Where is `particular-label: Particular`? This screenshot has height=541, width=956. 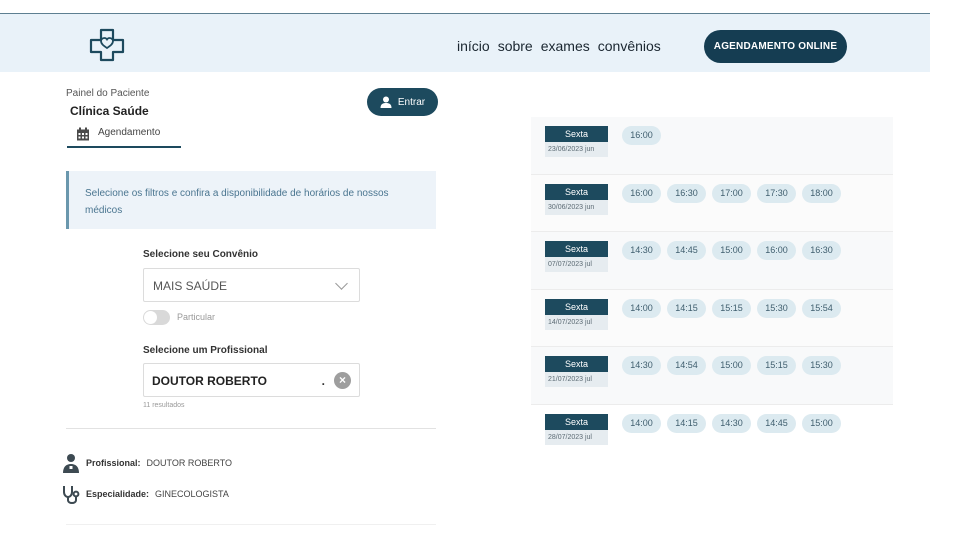 particular-label: Particular is located at coordinates (196, 317).